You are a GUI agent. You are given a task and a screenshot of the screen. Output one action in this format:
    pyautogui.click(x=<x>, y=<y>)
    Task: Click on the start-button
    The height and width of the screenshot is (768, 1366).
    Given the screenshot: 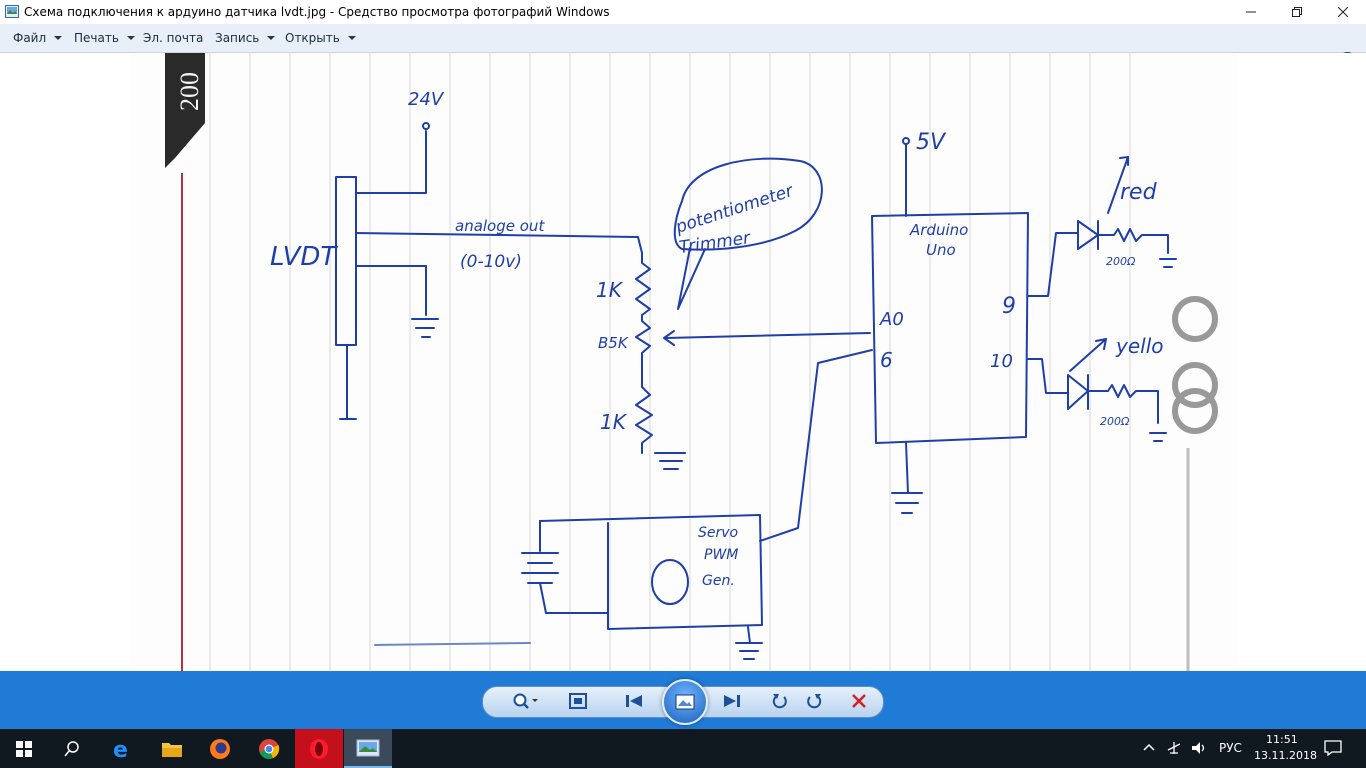 What is the action you would take?
    pyautogui.click(x=24, y=748)
    